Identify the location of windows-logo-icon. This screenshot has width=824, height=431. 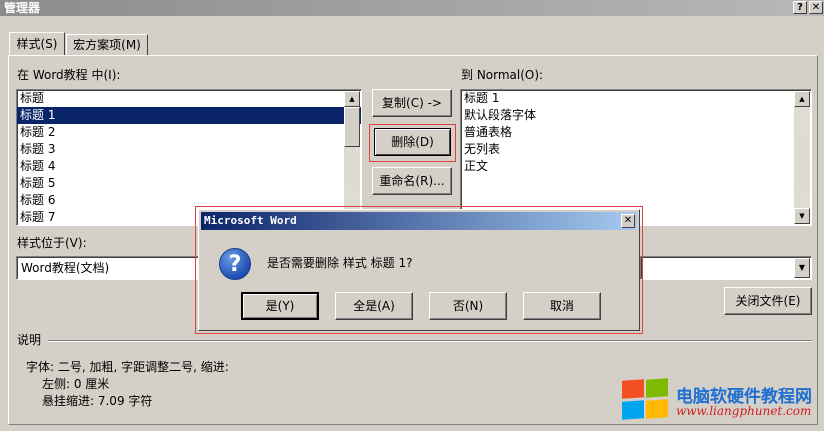
(646, 399).